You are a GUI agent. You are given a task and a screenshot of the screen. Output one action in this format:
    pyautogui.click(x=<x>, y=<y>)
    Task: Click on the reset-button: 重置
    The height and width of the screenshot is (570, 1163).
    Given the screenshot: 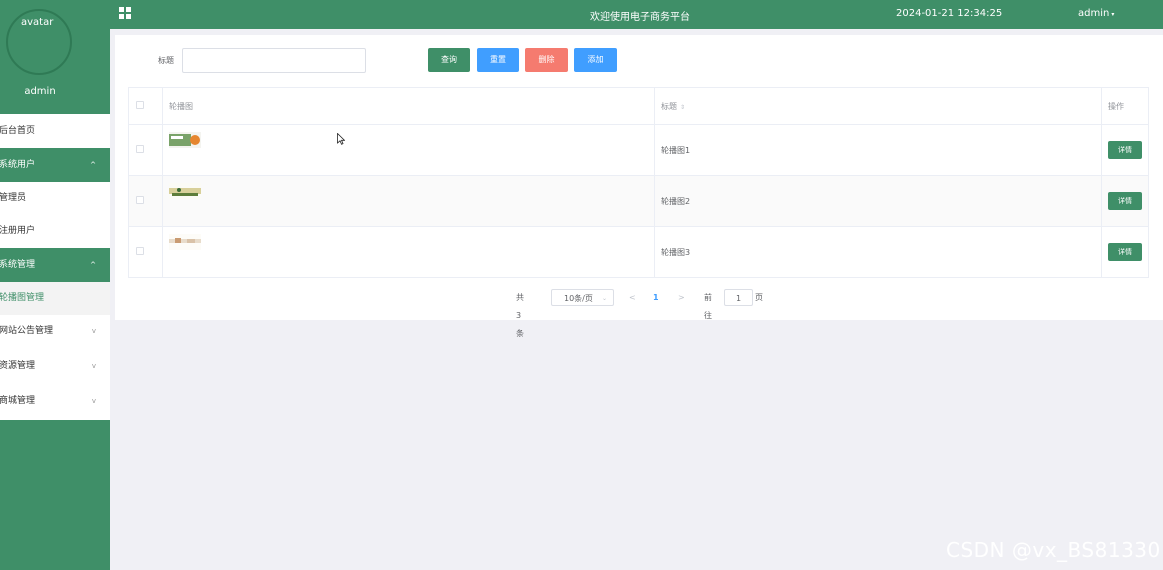 What is the action you would take?
    pyautogui.click(x=498, y=60)
    